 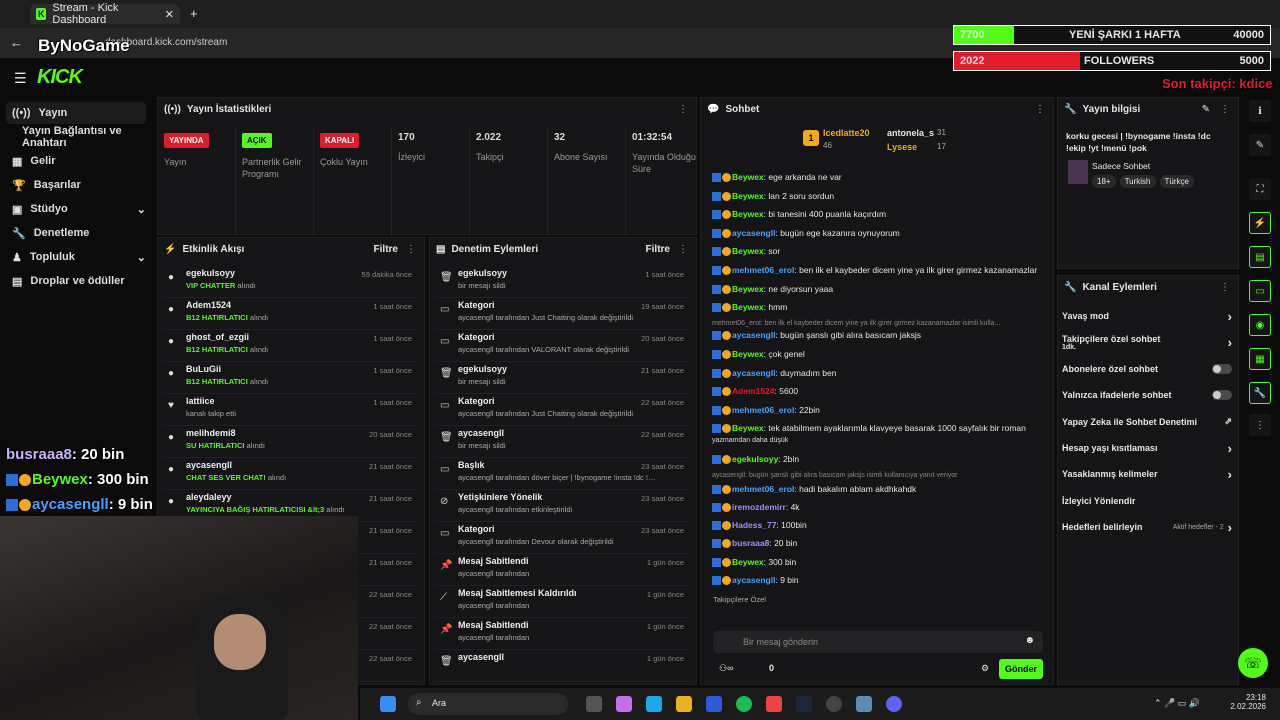 I want to click on chrome-icon, so click(x=774, y=704).